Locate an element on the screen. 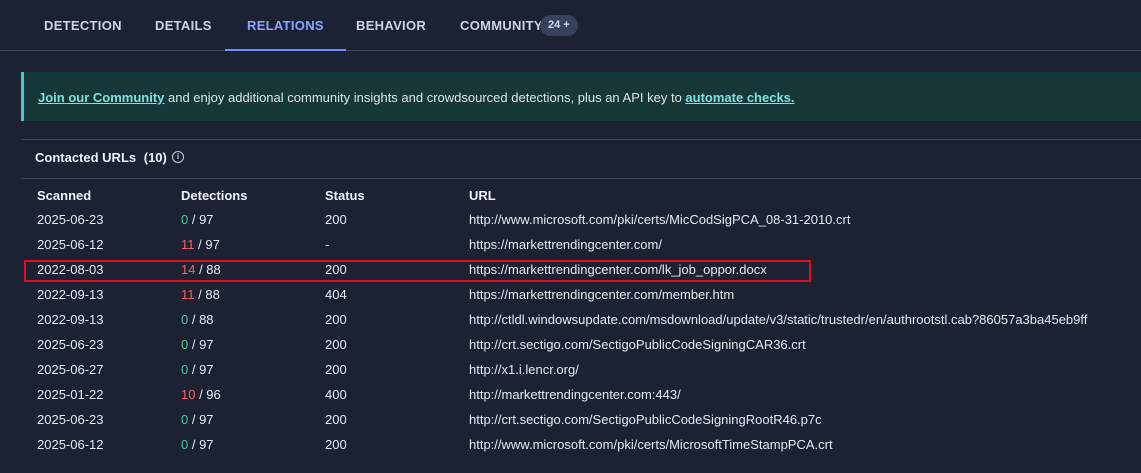  tab-relations: RELATIONS is located at coordinates (285, 25).